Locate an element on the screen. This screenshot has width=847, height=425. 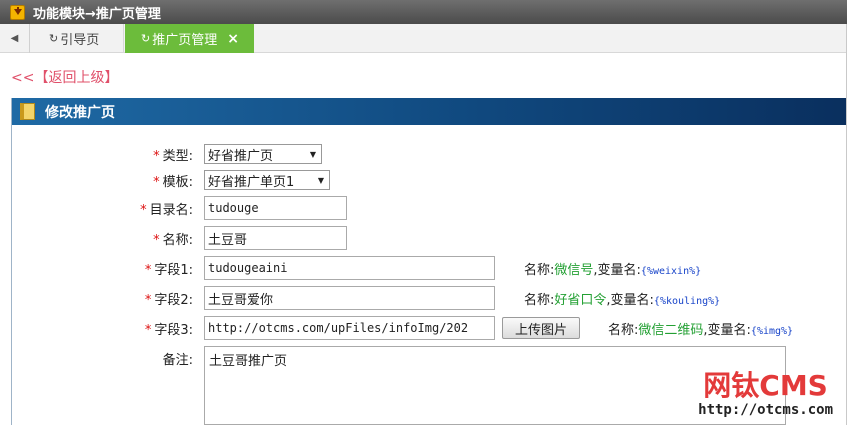
field1-hint: 名称:微信号,变量名:{%weixin%} is located at coordinates (613, 270).